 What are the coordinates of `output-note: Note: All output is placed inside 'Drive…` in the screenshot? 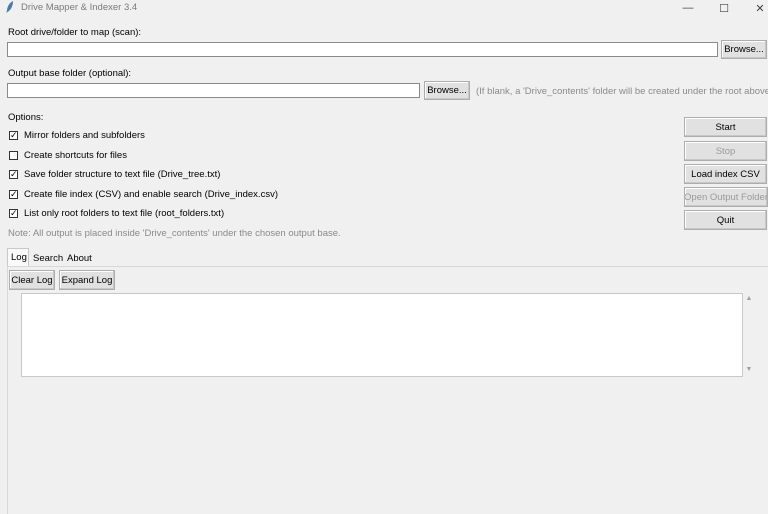 It's located at (174, 233).